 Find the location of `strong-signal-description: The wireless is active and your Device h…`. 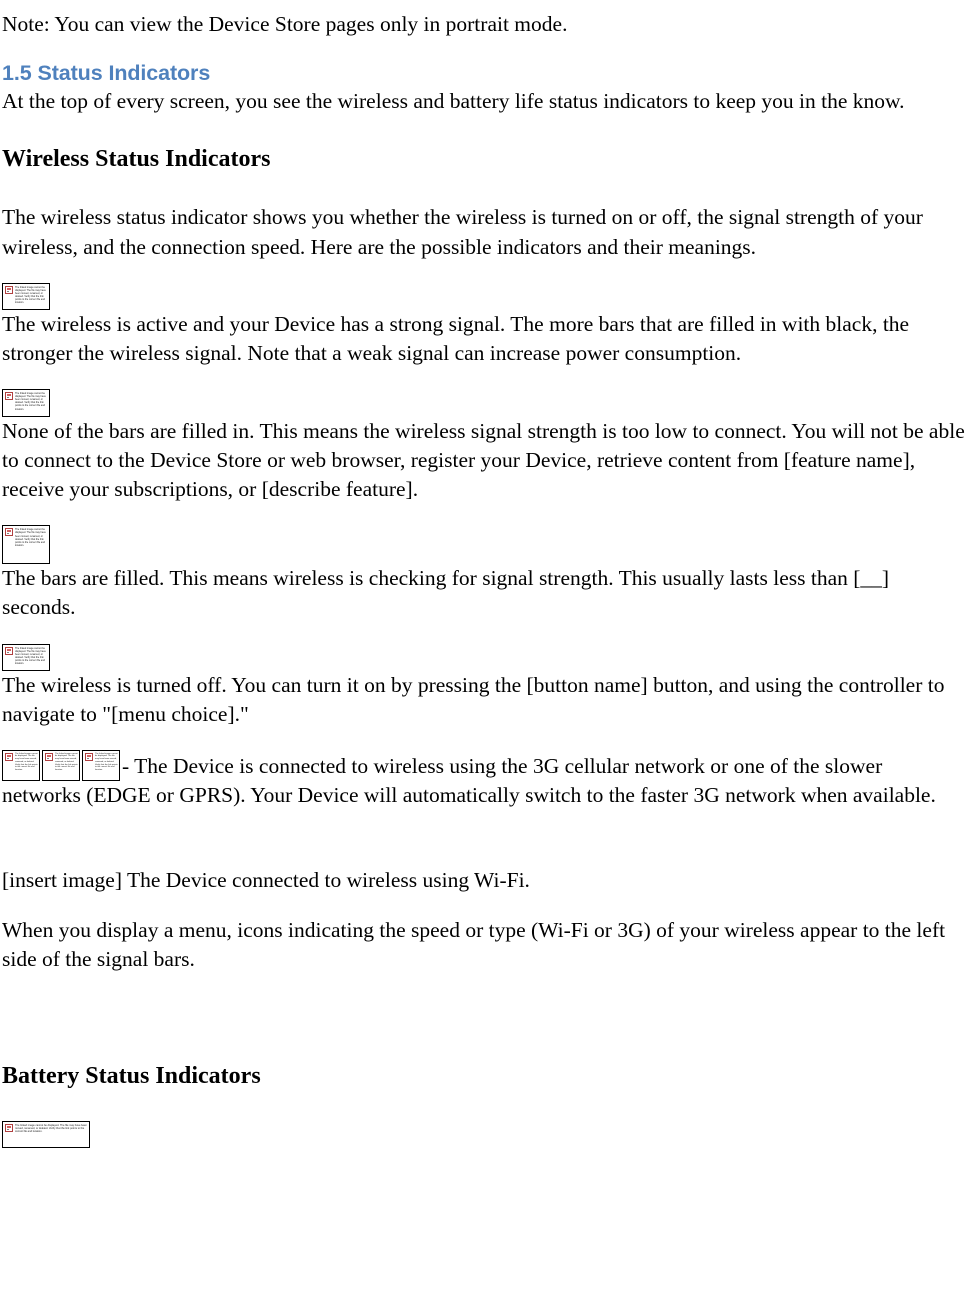

strong-signal-description: The wireless is active and your Device h… is located at coordinates (456, 338).